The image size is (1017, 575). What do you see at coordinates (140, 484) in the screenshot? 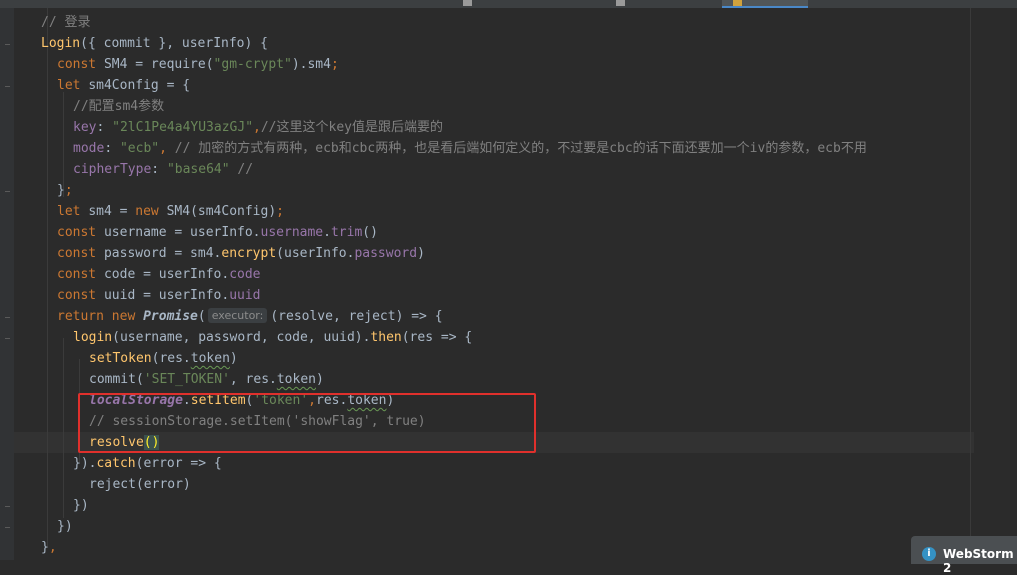
I see `code-line: reject(error)` at bounding box center [140, 484].